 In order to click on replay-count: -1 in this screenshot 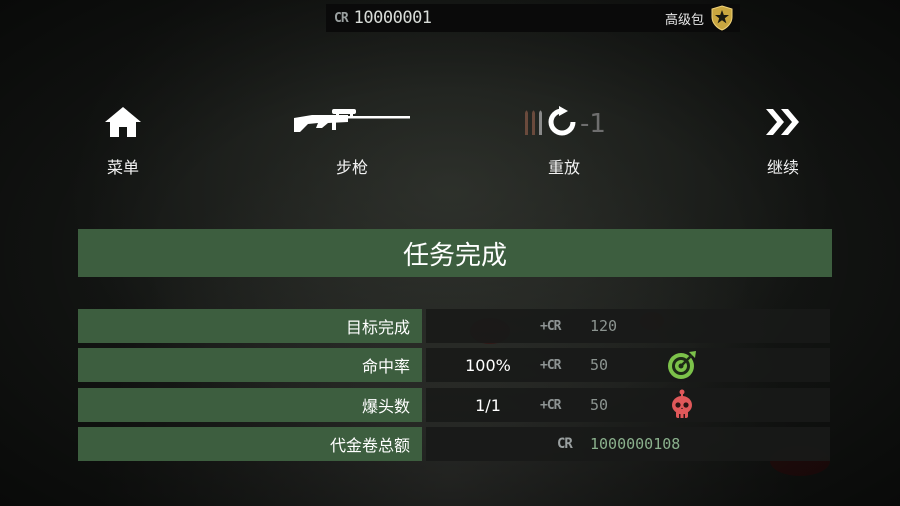, I will do `click(593, 124)`.